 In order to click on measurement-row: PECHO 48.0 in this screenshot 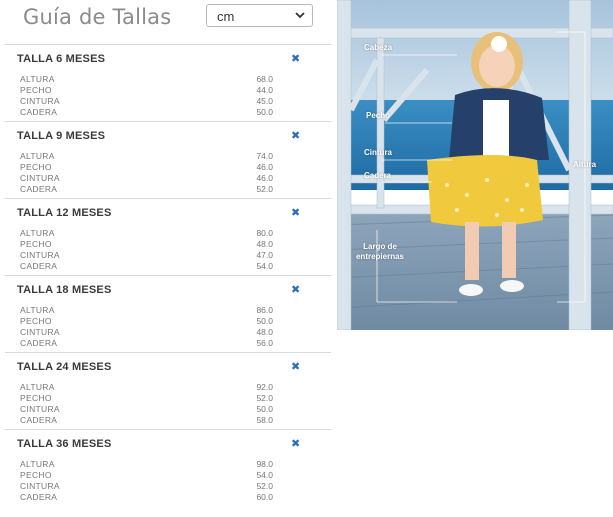, I will do `click(150, 244)`.